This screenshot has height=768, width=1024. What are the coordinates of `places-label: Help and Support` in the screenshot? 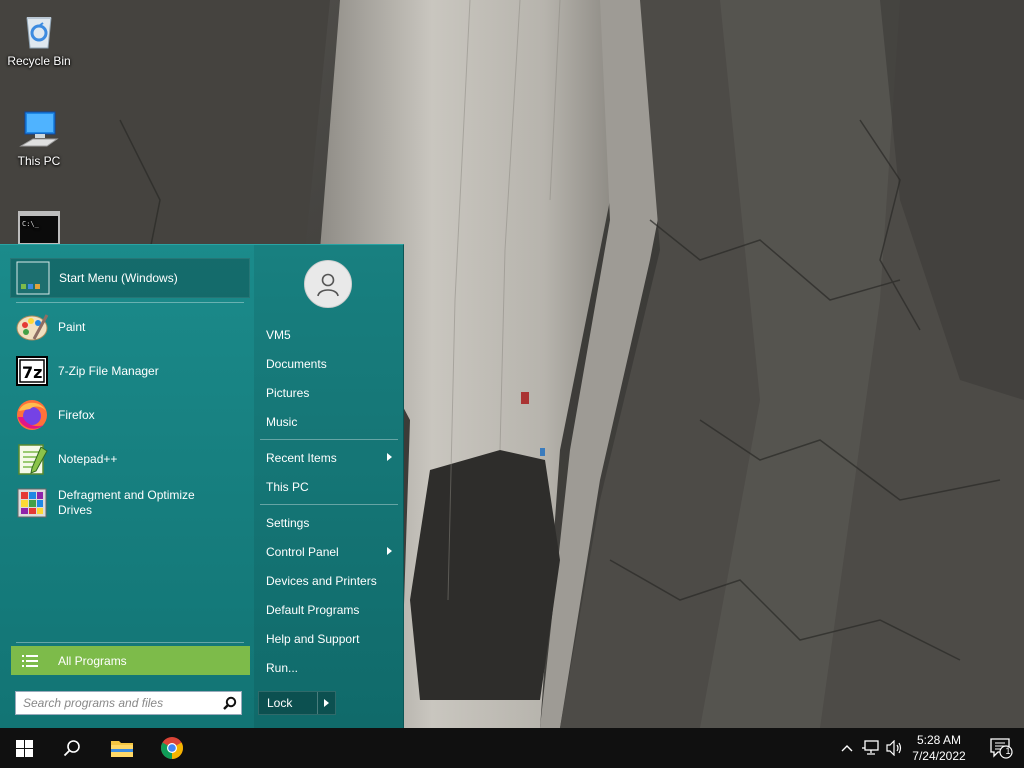 It's located at (313, 638).